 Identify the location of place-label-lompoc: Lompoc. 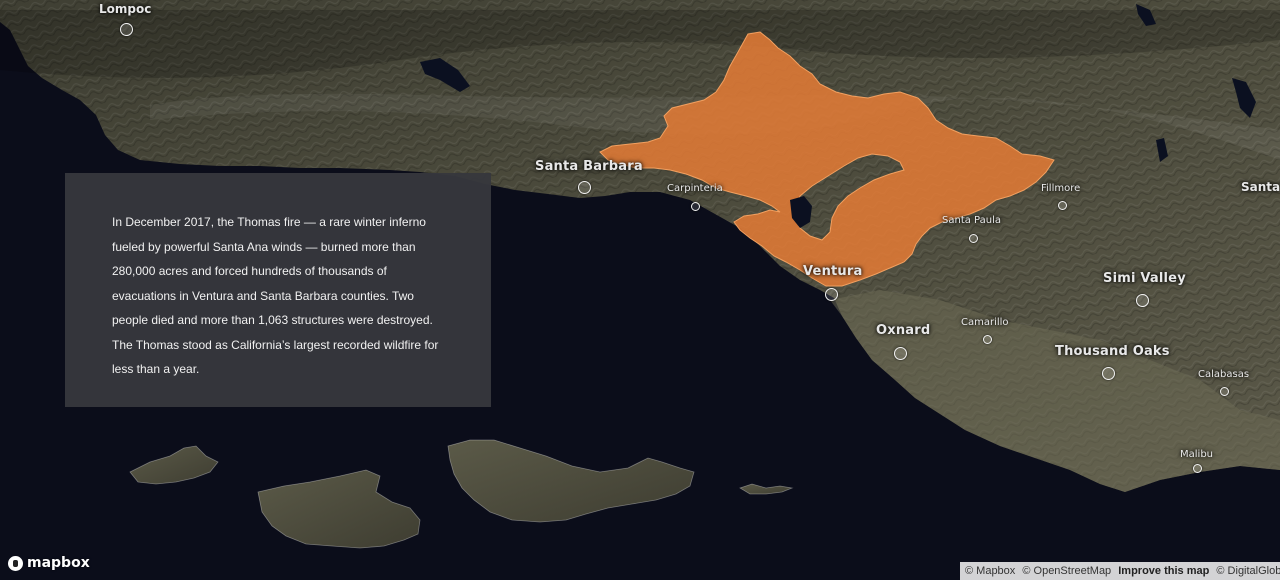
(125, 9).